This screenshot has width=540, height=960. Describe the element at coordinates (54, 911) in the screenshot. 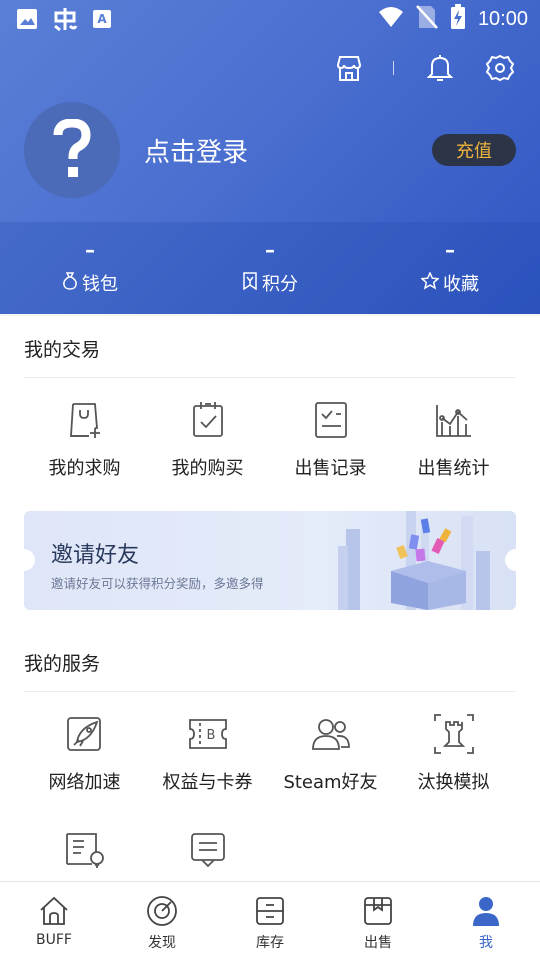

I see `home-icon` at that location.